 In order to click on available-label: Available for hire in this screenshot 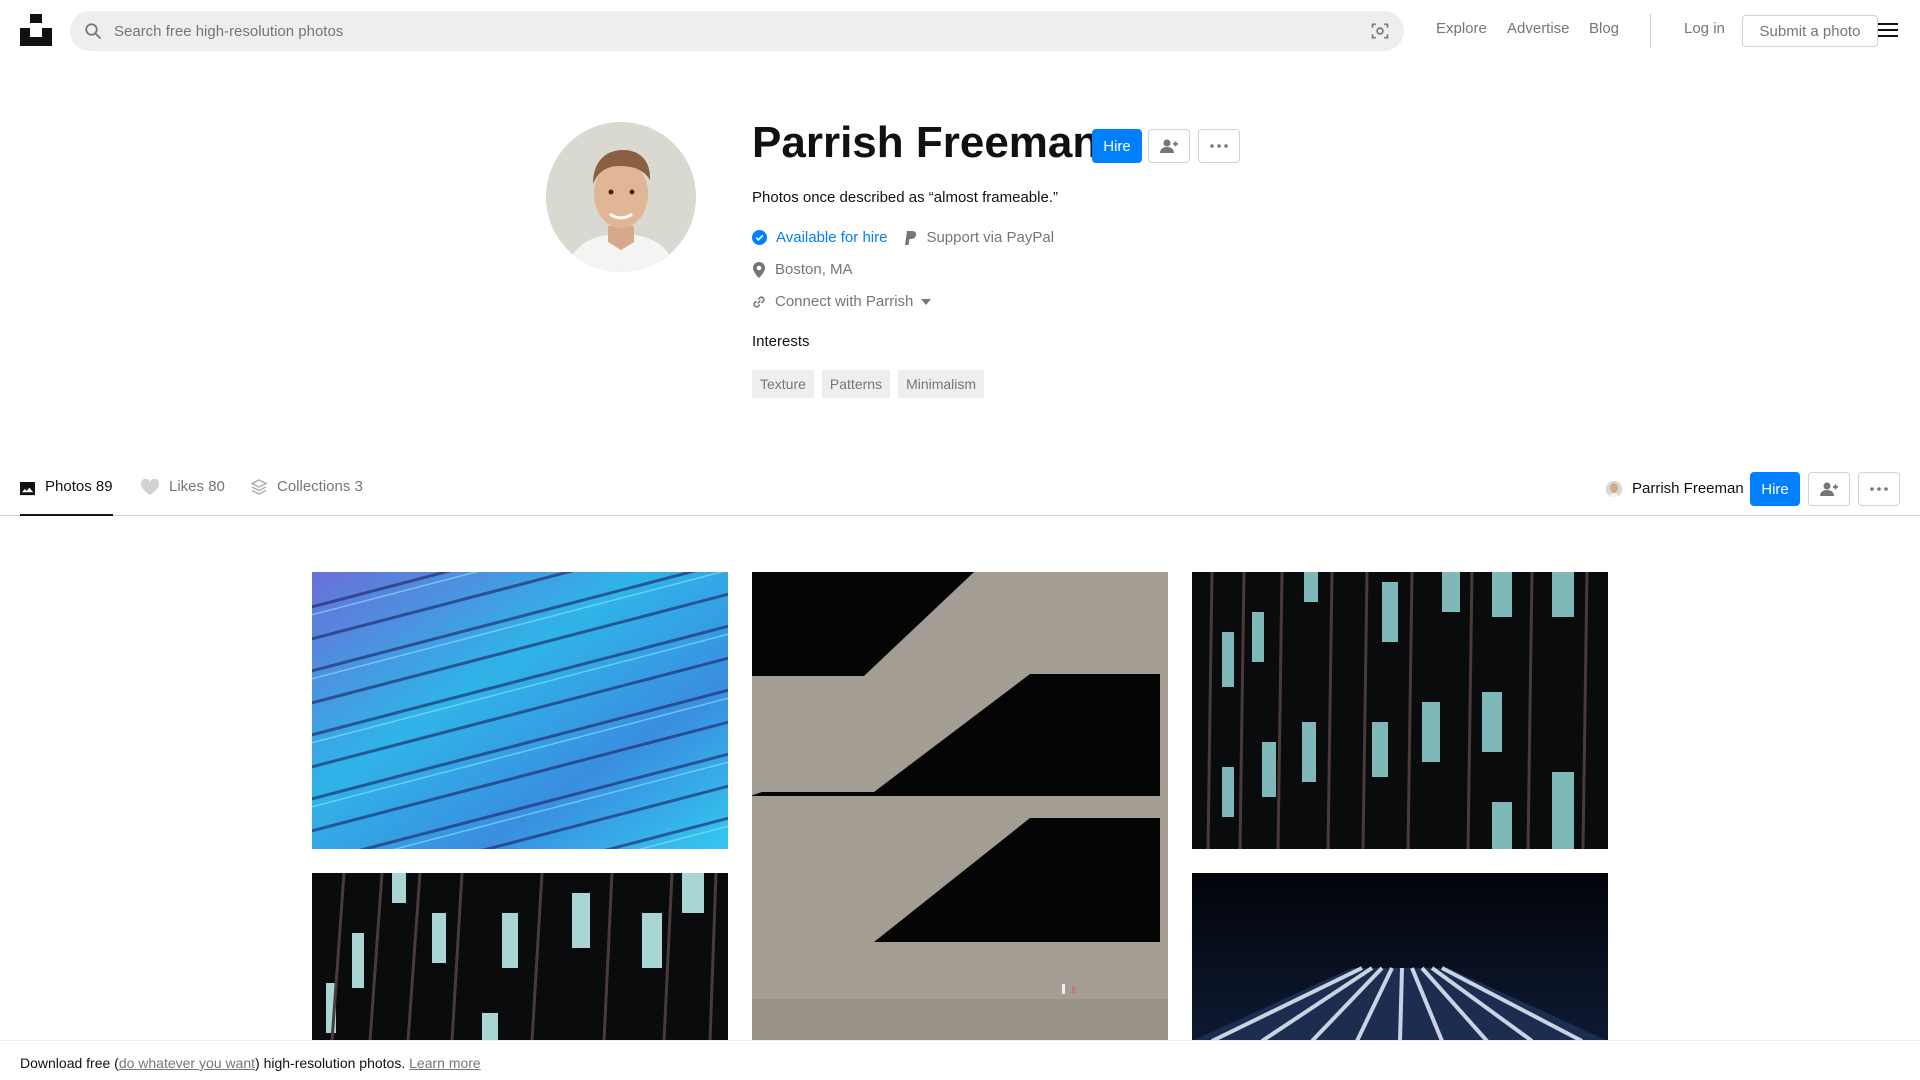, I will do `click(832, 237)`.